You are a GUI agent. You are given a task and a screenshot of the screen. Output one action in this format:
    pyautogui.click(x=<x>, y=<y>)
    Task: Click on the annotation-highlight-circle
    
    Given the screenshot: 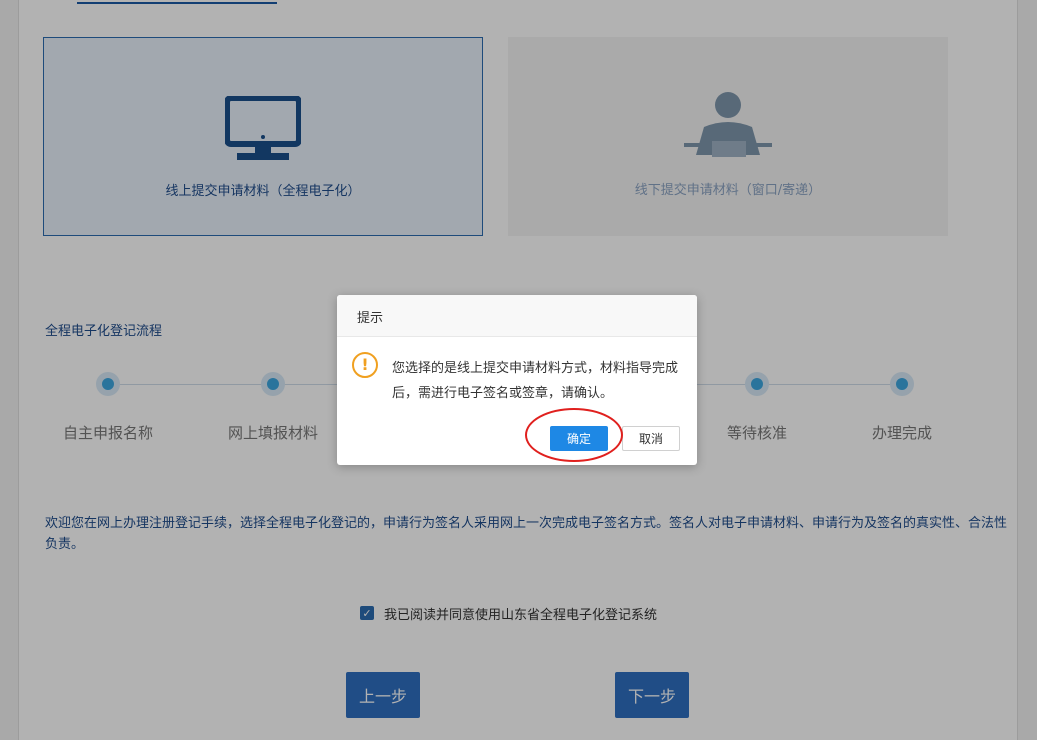 What is the action you would take?
    pyautogui.click(x=574, y=435)
    